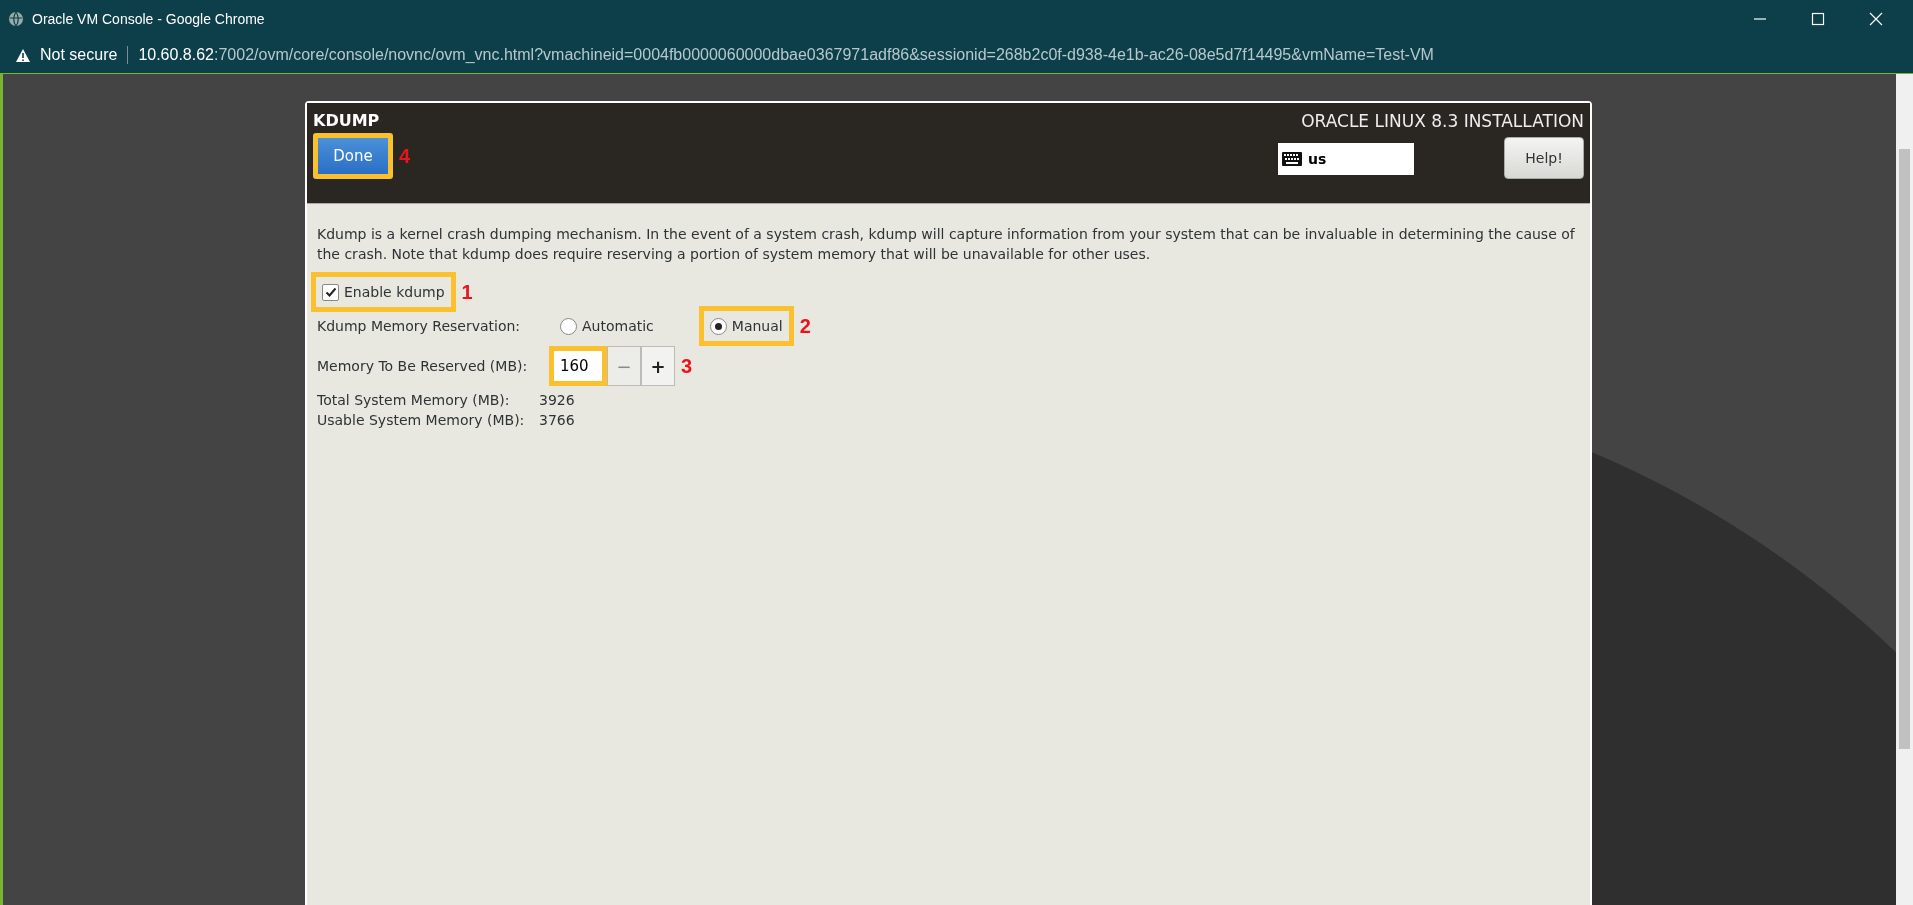 Image resolution: width=1913 pixels, height=905 pixels. What do you see at coordinates (423, 366) in the screenshot?
I see `memory-reserved-label: Memory To Be Reserved (MB):` at bounding box center [423, 366].